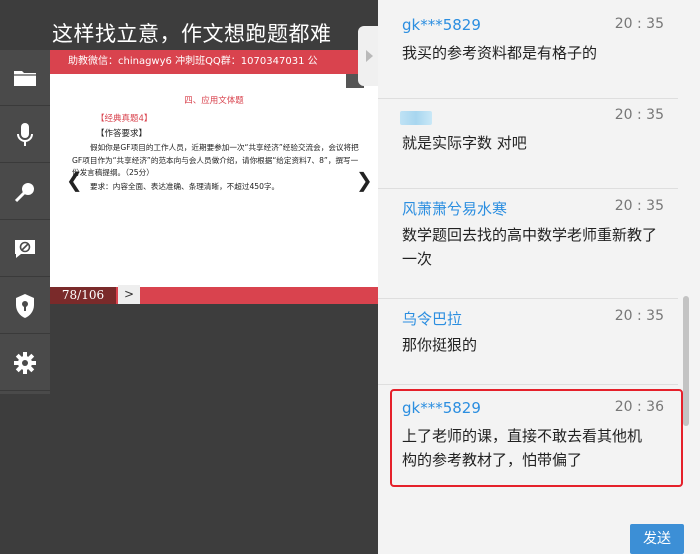  What do you see at coordinates (122, 134) in the screenshot?
I see `slide-answer-label: 【作答要求】` at bounding box center [122, 134].